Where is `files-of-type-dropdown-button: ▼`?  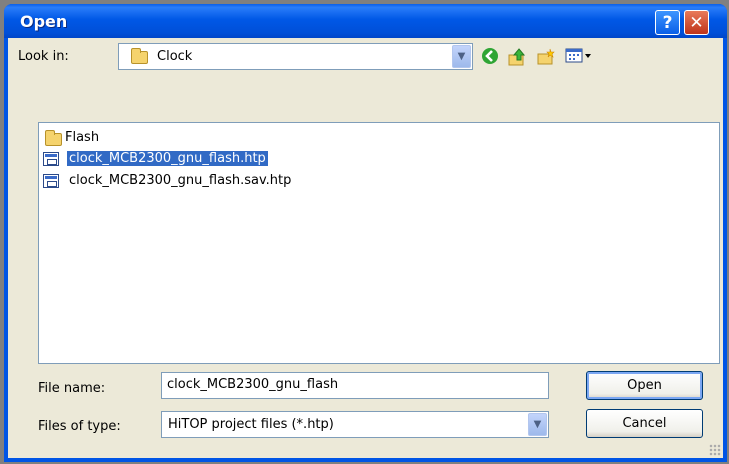
files-of-type-dropdown-button: ▼ is located at coordinates (537, 424).